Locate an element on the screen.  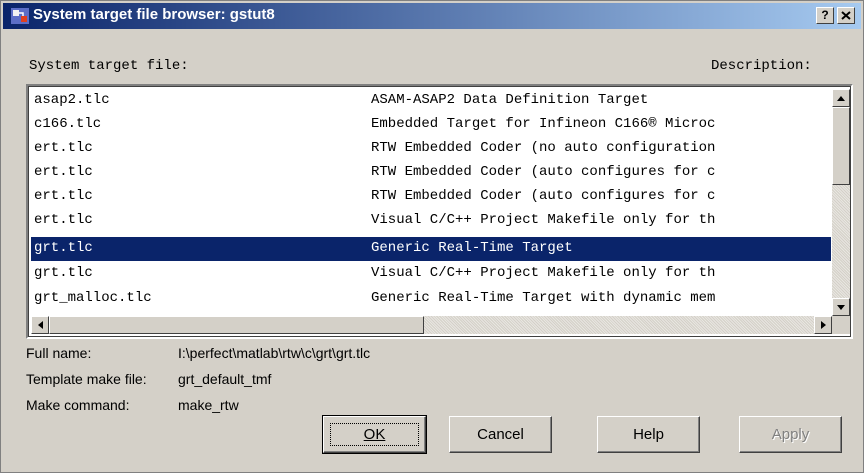
horizontal-scrollbar is located at coordinates (431, 325).